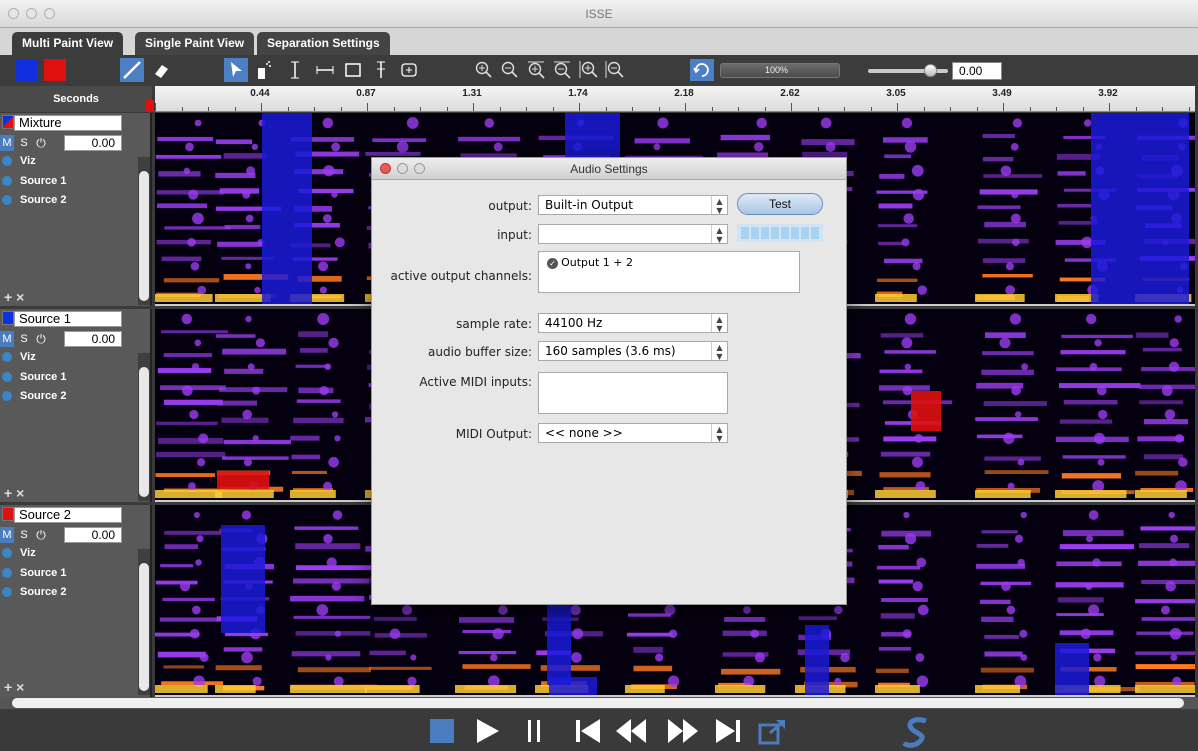 The height and width of the screenshot is (751, 1198). I want to click on output-select: Built-in Output ▲ ▼, so click(633, 205).